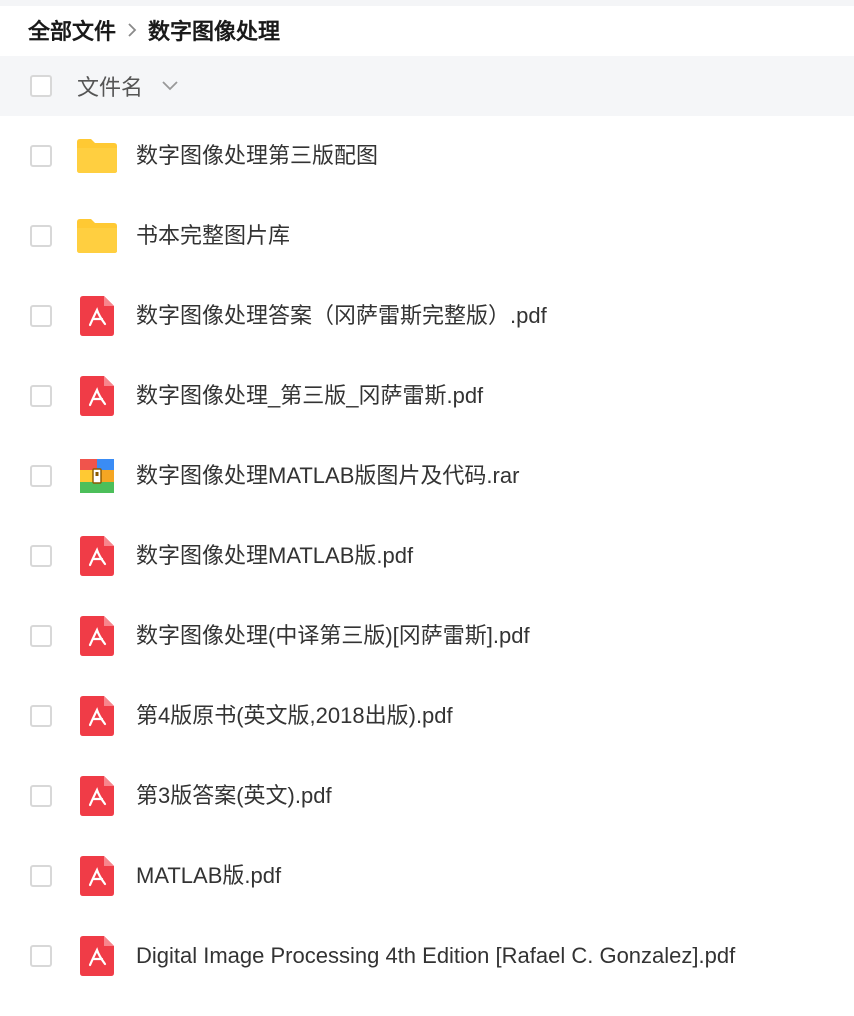  I want to click on file-name: 数字图像处理MATLAB版图片及代码.rar, so click(327, 476).